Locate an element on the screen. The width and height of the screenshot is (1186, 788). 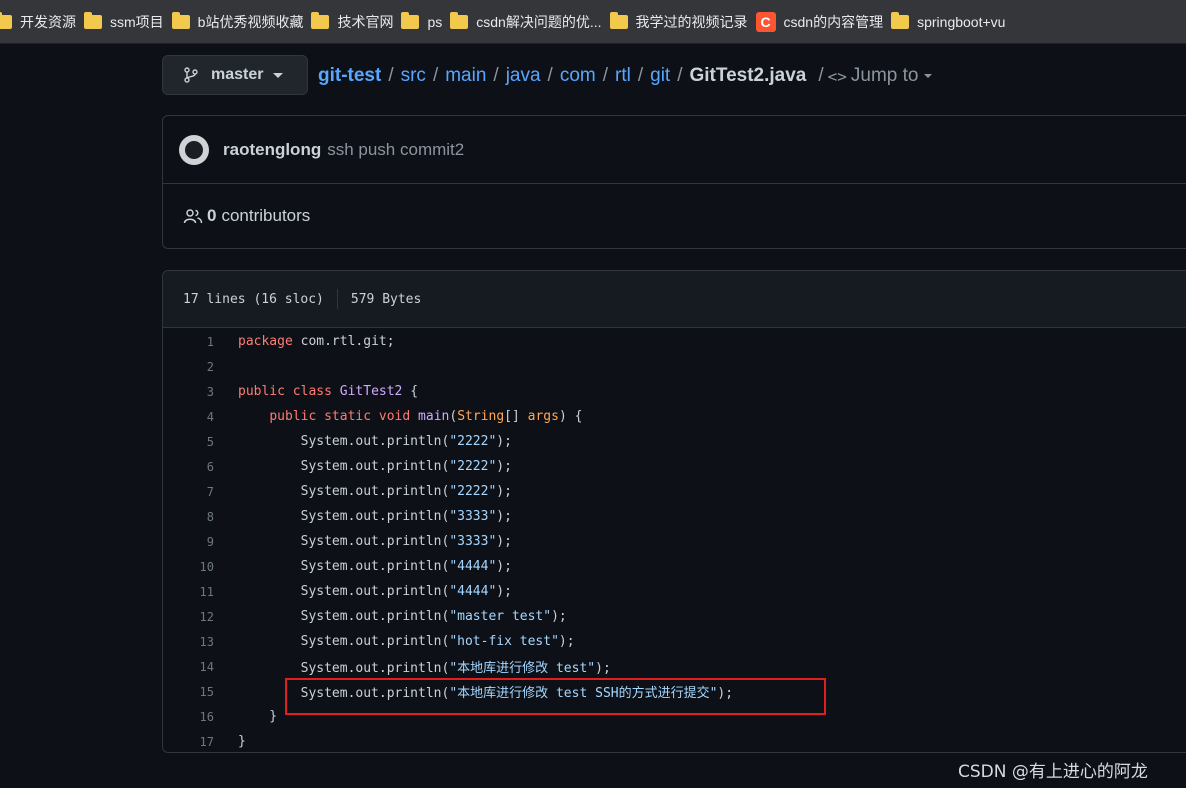
line-number: 14 is located at coordinates (188, 667).